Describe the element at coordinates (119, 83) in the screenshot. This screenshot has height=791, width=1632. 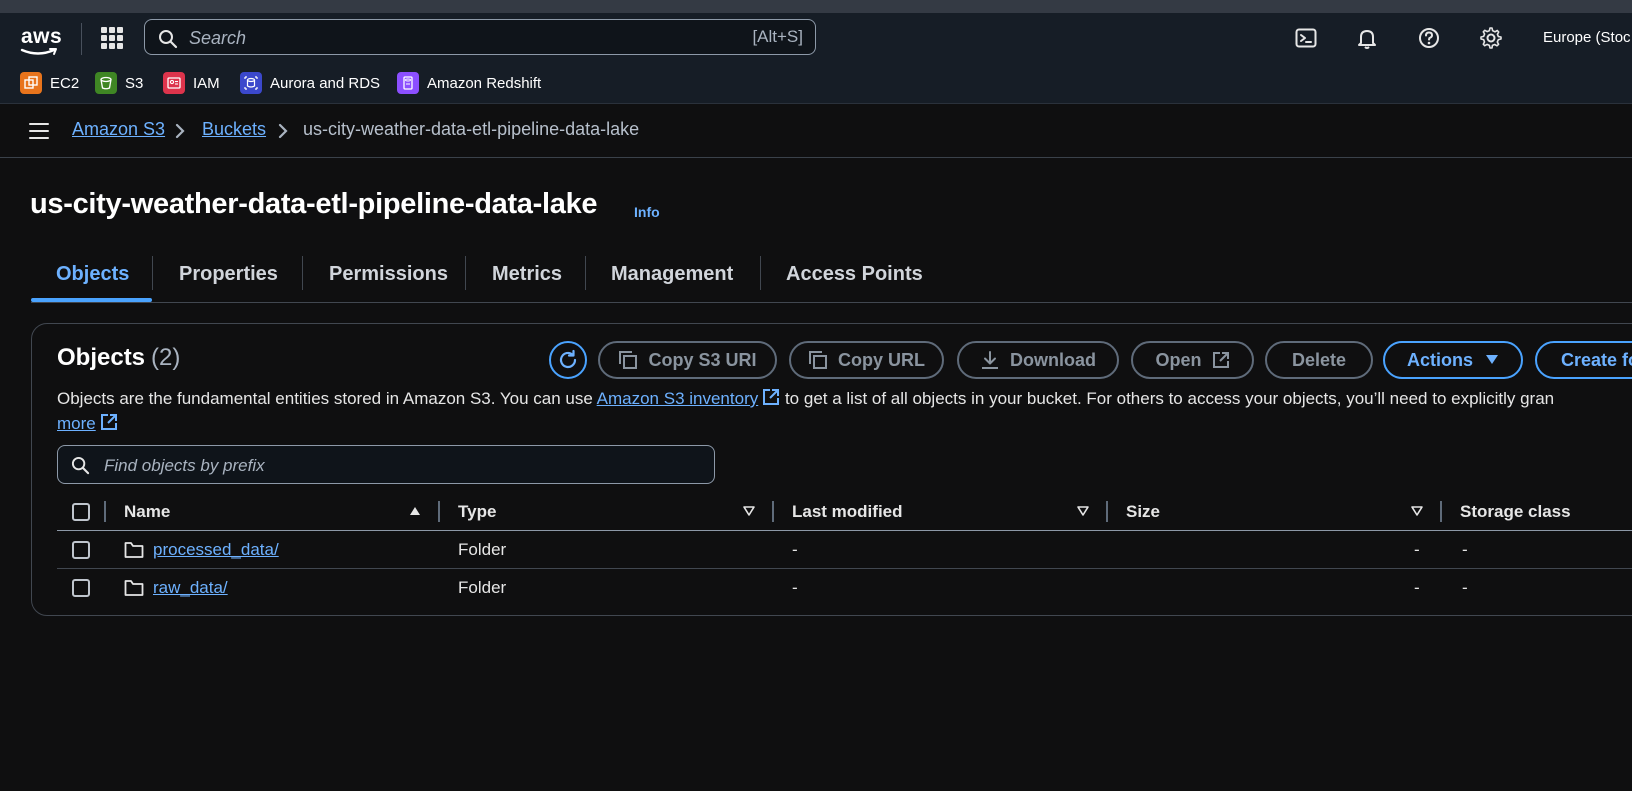
I see `favorite-s3: S3` at that location.